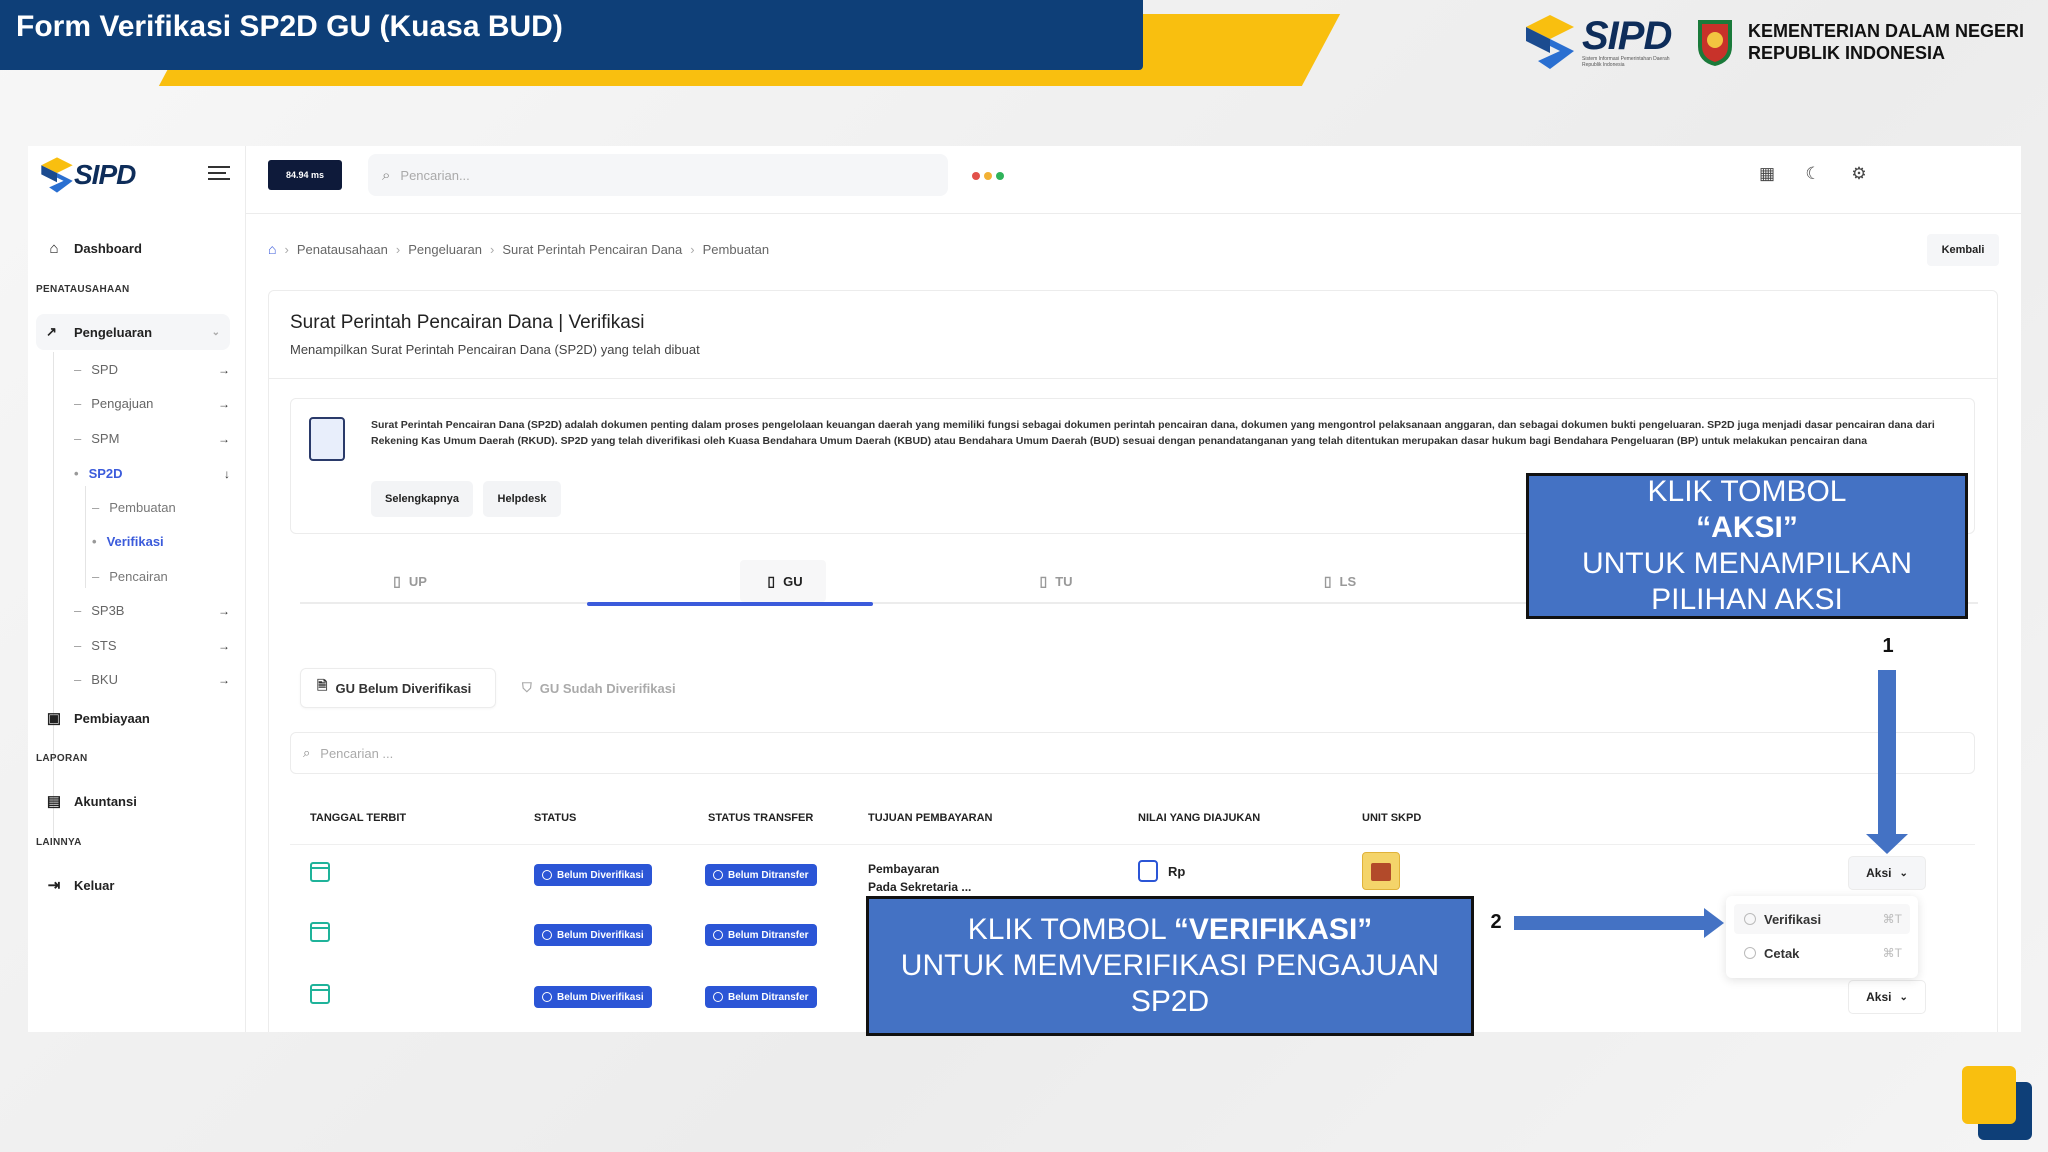 Image resolution: width=2048 pixels, height=1152 pixels. What do you see at coordinates (152, 645) in the screenshot?
I see `sidebar-item-sts: – STS →` at bounding box center [152, 645].